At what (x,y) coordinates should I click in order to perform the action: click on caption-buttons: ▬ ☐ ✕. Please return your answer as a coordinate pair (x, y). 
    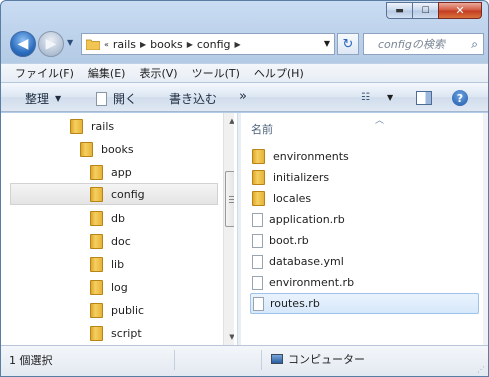
    Looking at the image, I should click on (434, 10).